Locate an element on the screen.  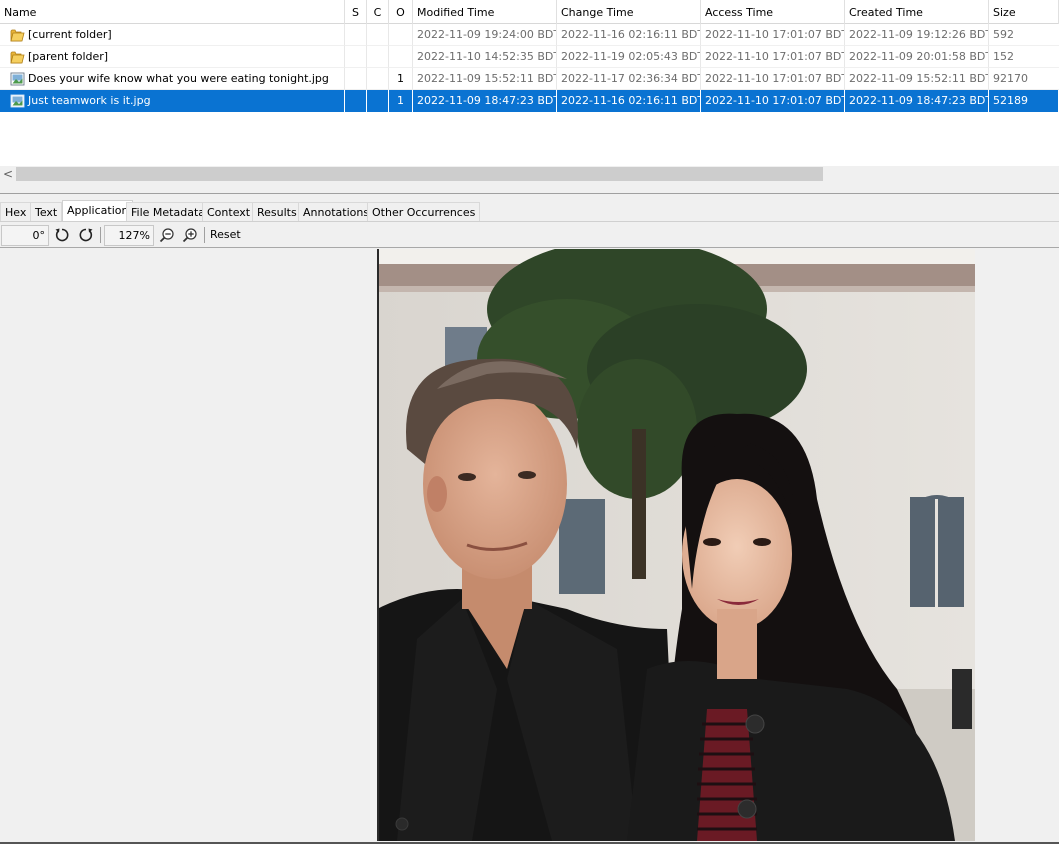
rotation-field: 0° is located at coordinates (25, 235).